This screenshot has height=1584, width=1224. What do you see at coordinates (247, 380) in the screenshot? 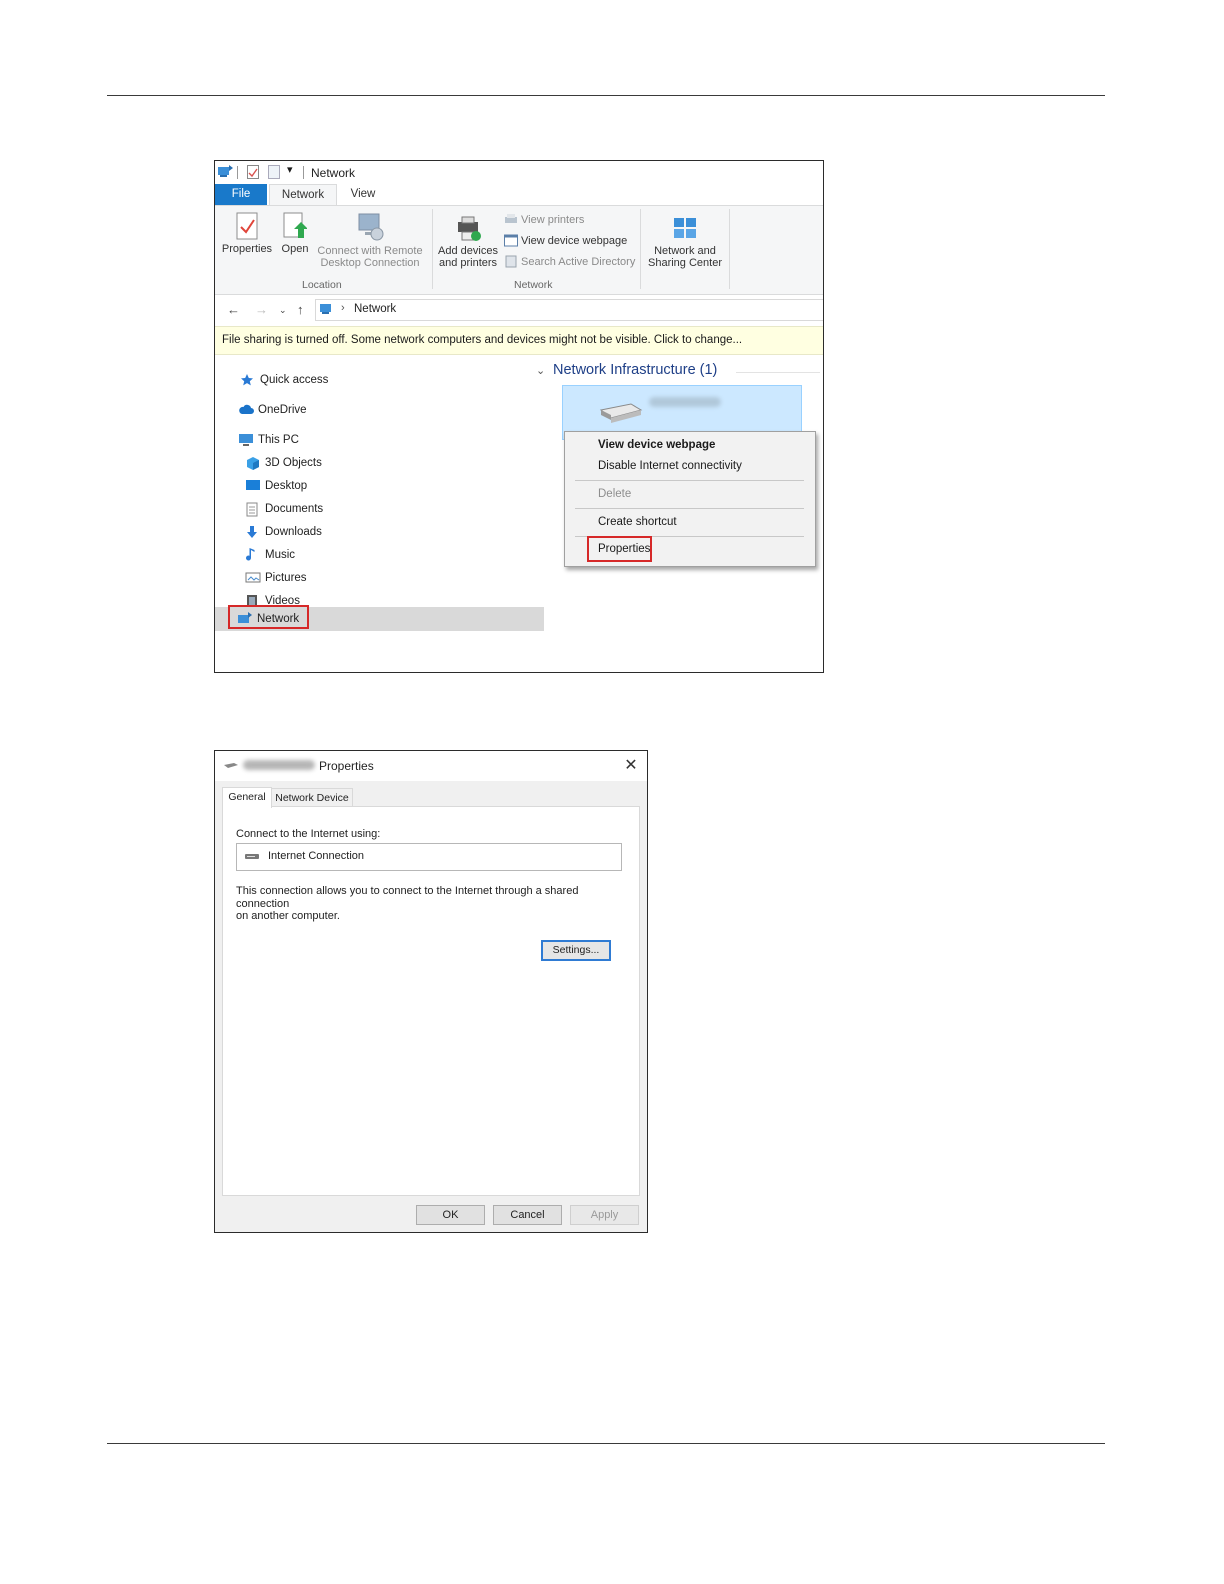
I see `star-icon` at bounding box center [247, 380].